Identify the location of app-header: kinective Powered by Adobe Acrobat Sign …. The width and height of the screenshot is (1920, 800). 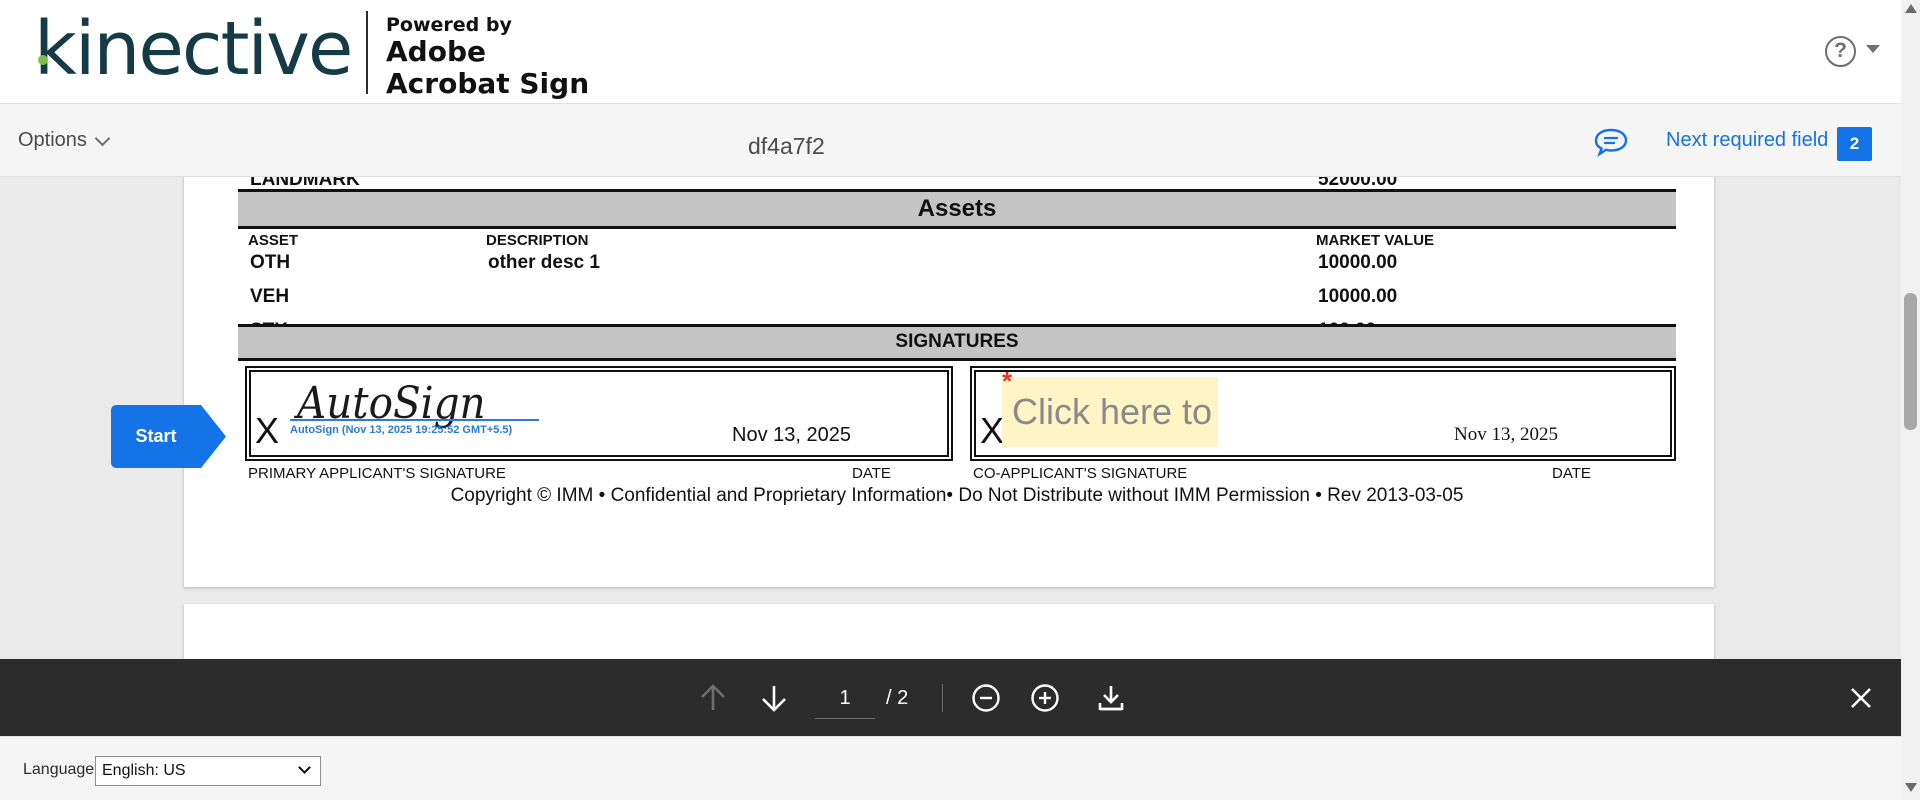
(950, 52).